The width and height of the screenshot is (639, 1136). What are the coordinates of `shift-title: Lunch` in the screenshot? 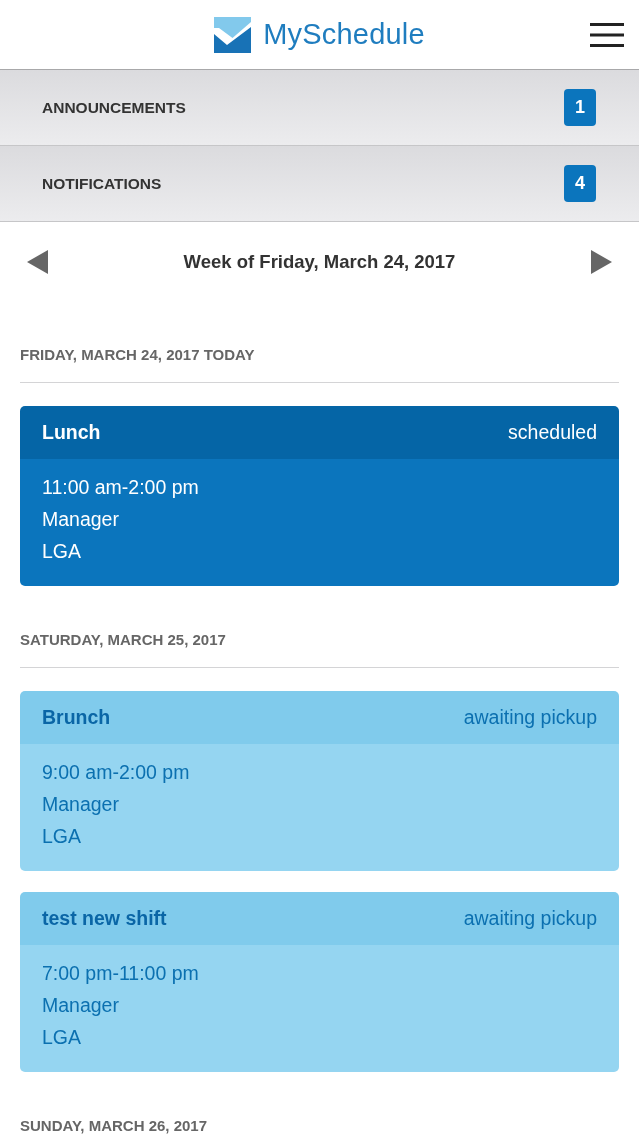 It's located at (71, 432).